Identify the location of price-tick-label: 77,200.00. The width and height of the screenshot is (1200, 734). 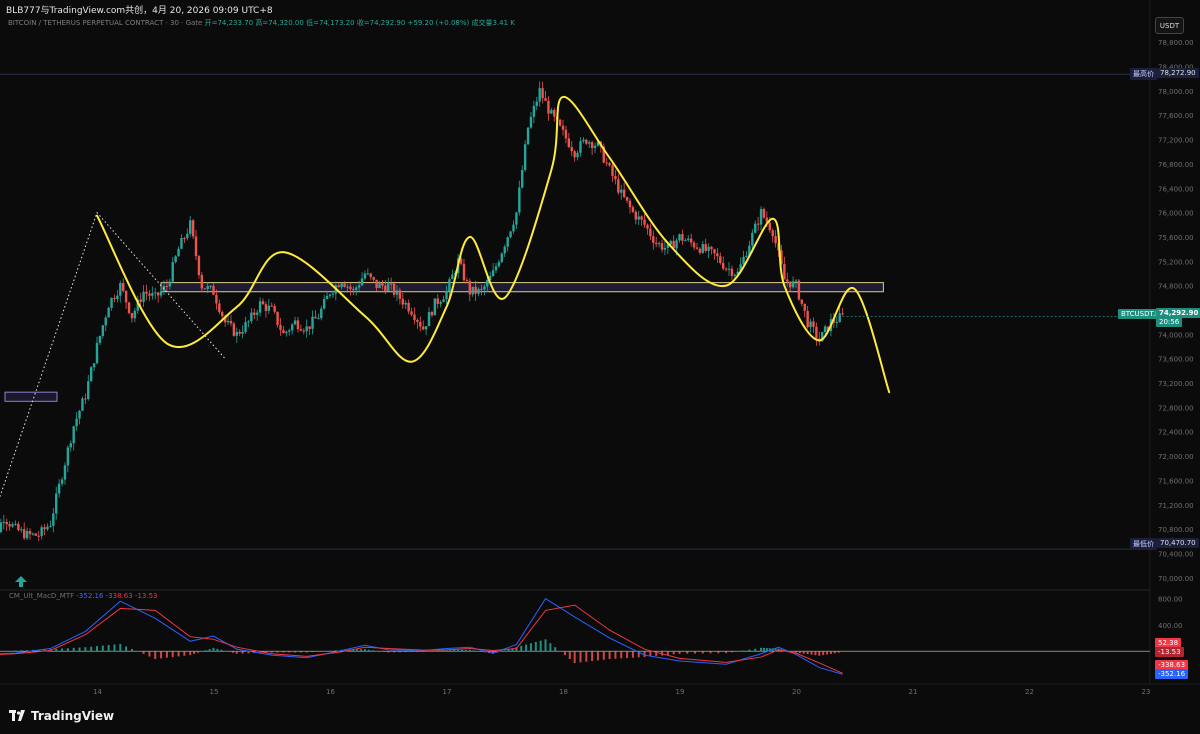
(1176, 141).